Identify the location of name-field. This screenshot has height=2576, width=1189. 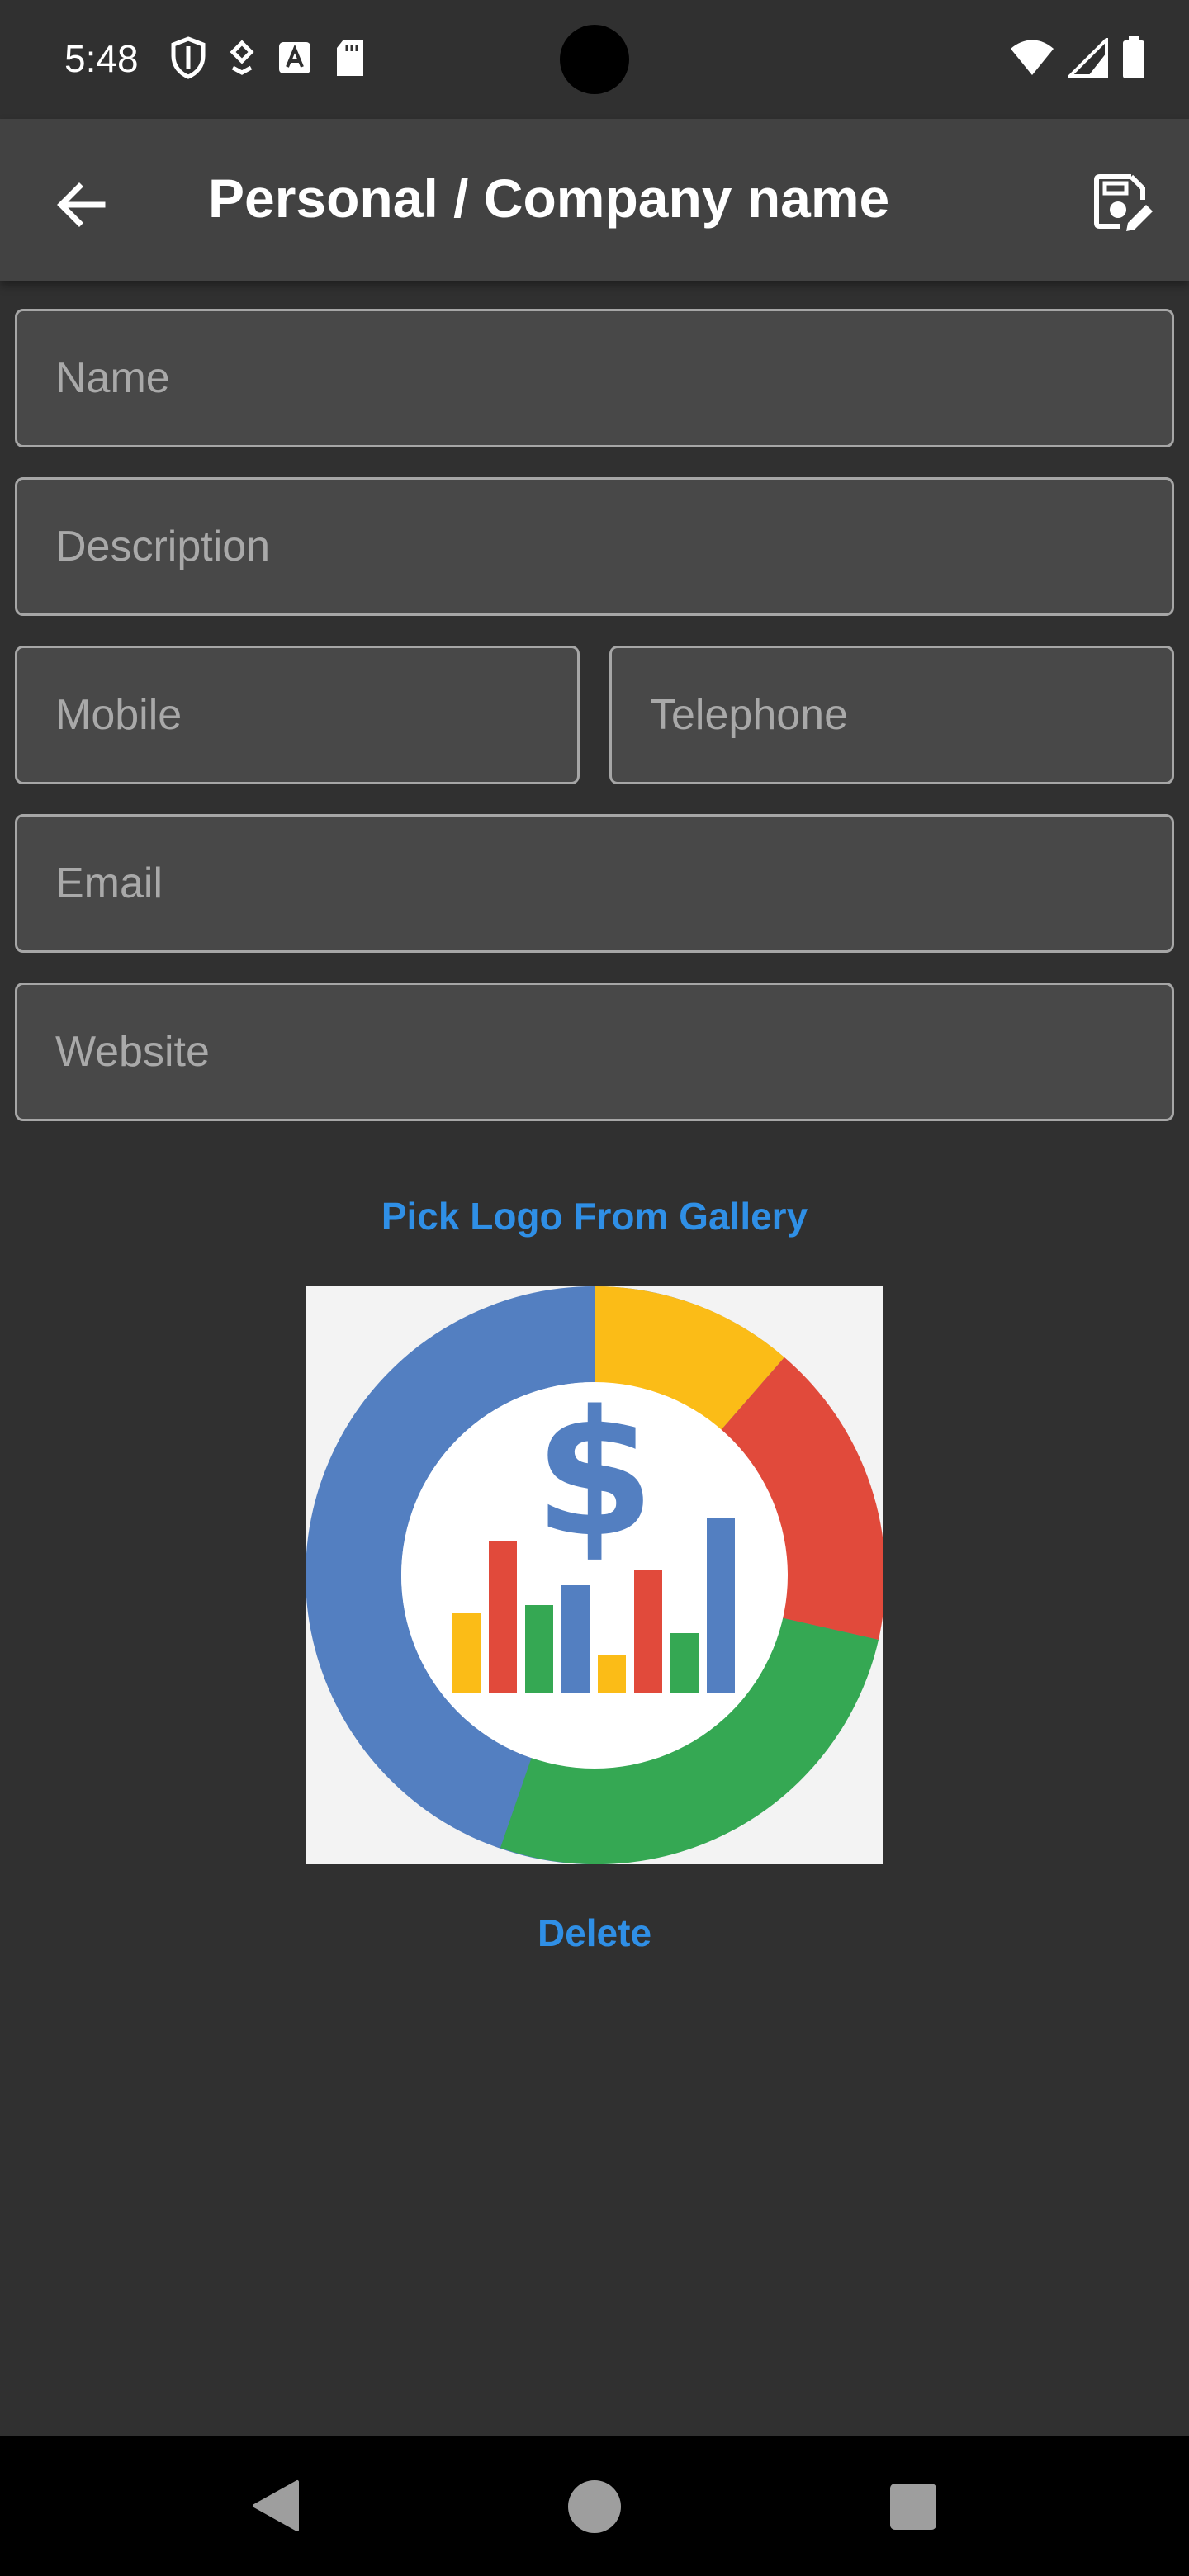
(594, 378).